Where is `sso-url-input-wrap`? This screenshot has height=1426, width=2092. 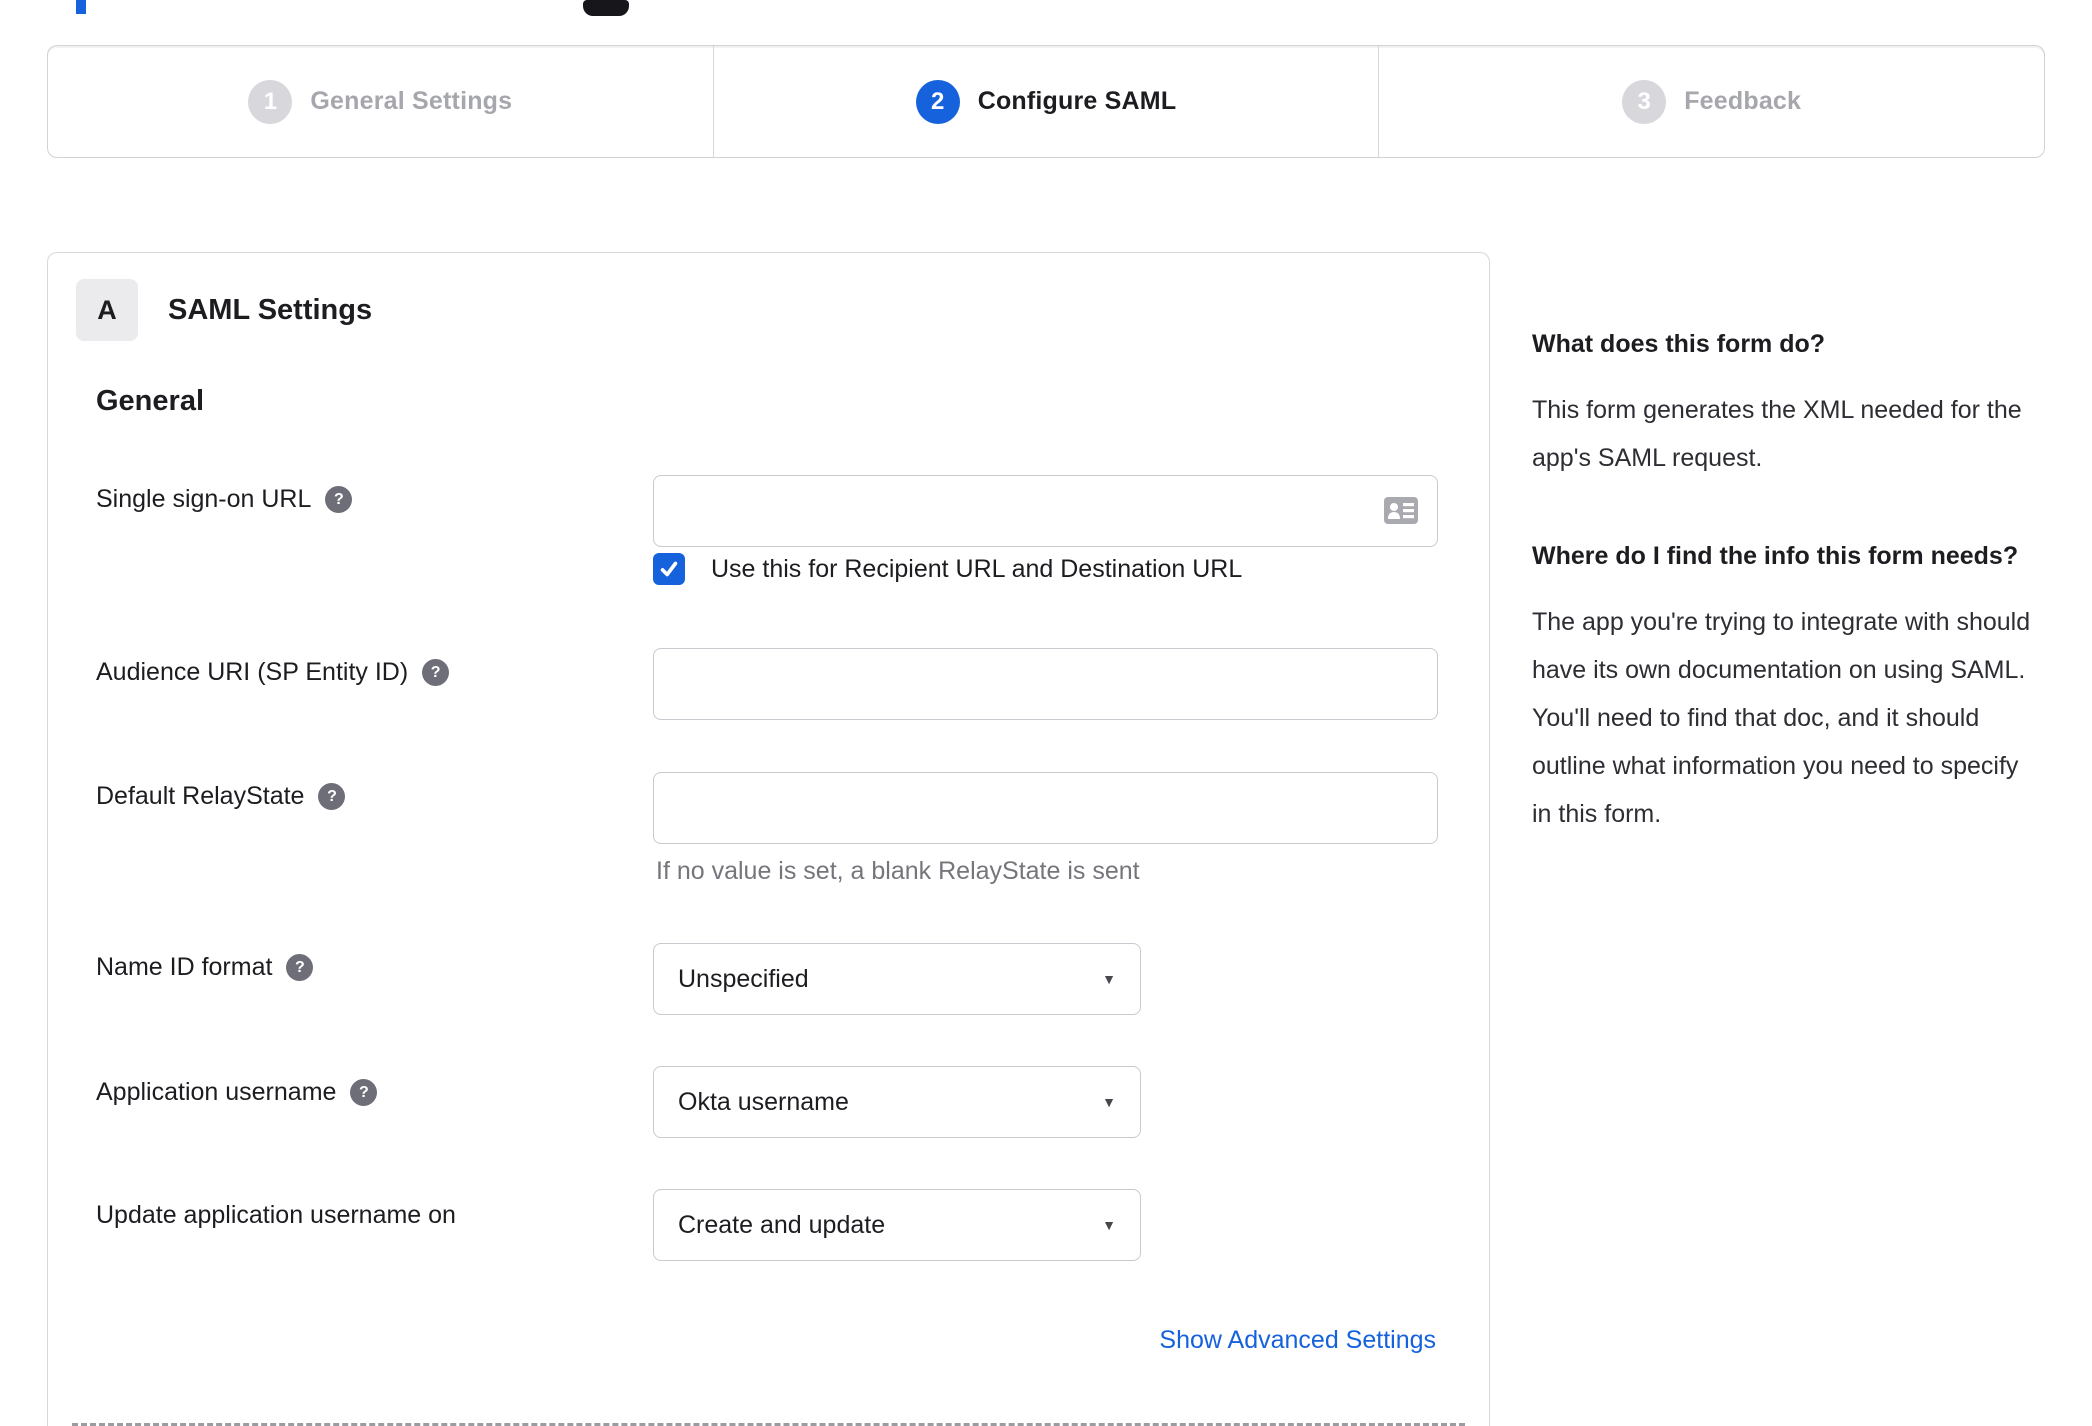 sso-url-input-wrap is located at coordinates (1045, 511).